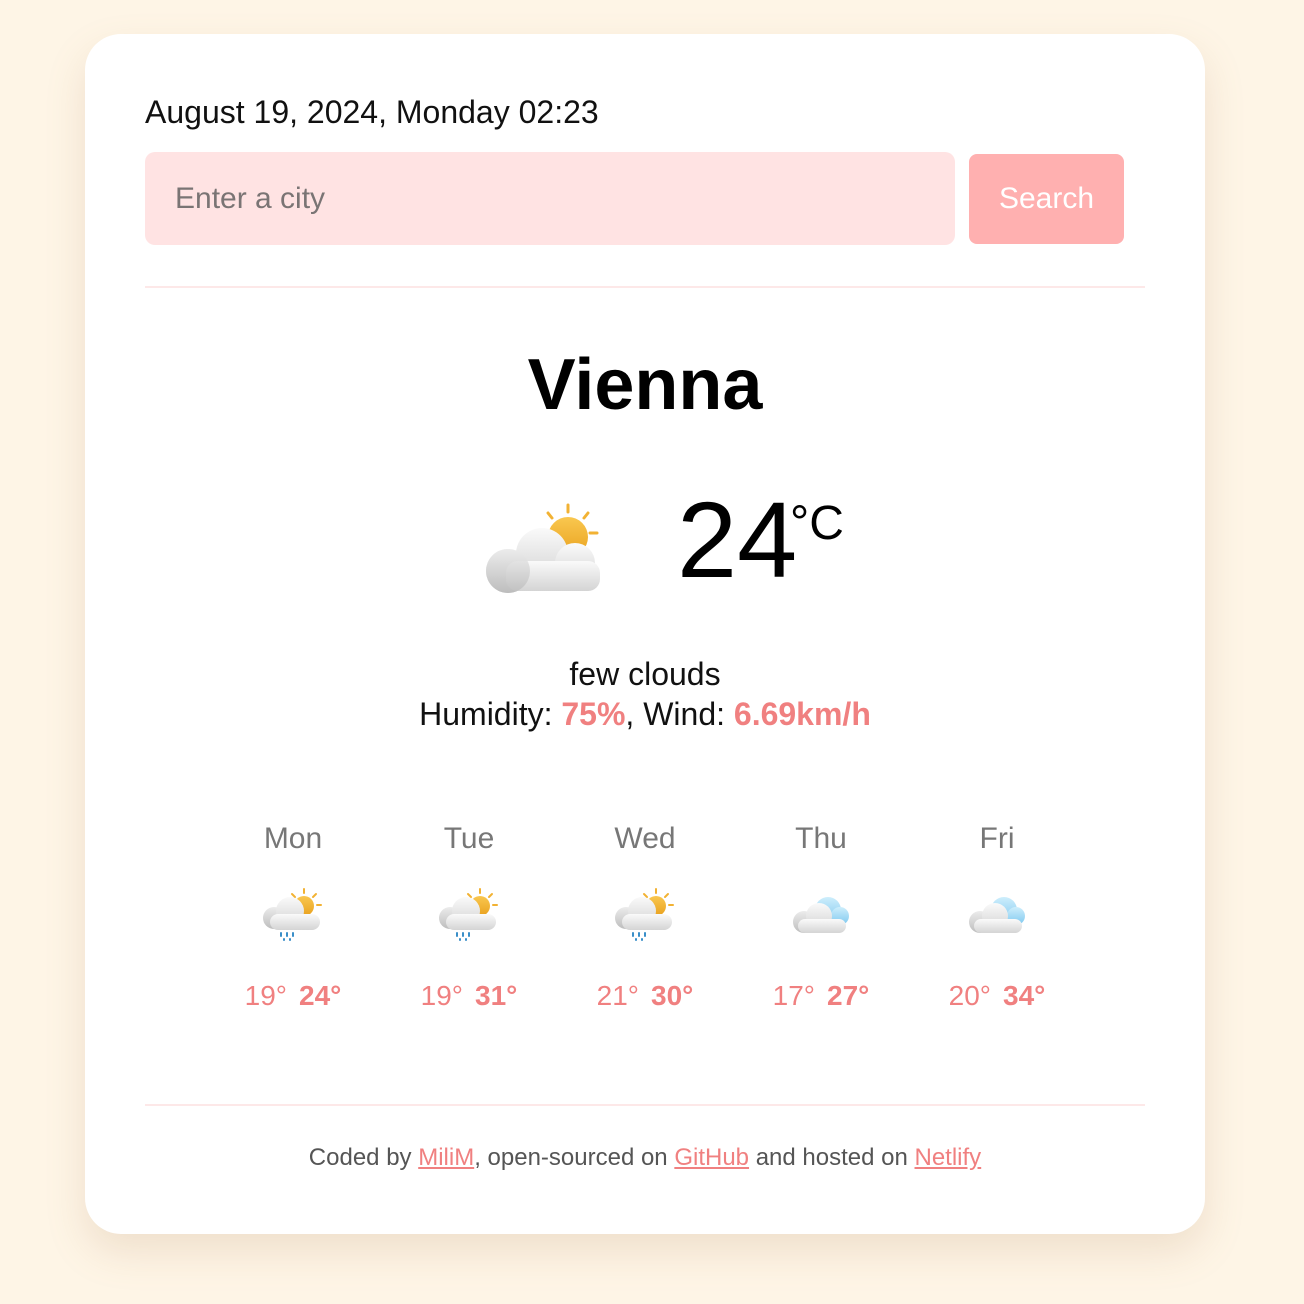 The height and width of the screenshot is (1304, 1304). What do you see at coordinates (645, 838) in the screenshot?
I see `forecast-day-name: Wed` at bounding box center [645, 838].